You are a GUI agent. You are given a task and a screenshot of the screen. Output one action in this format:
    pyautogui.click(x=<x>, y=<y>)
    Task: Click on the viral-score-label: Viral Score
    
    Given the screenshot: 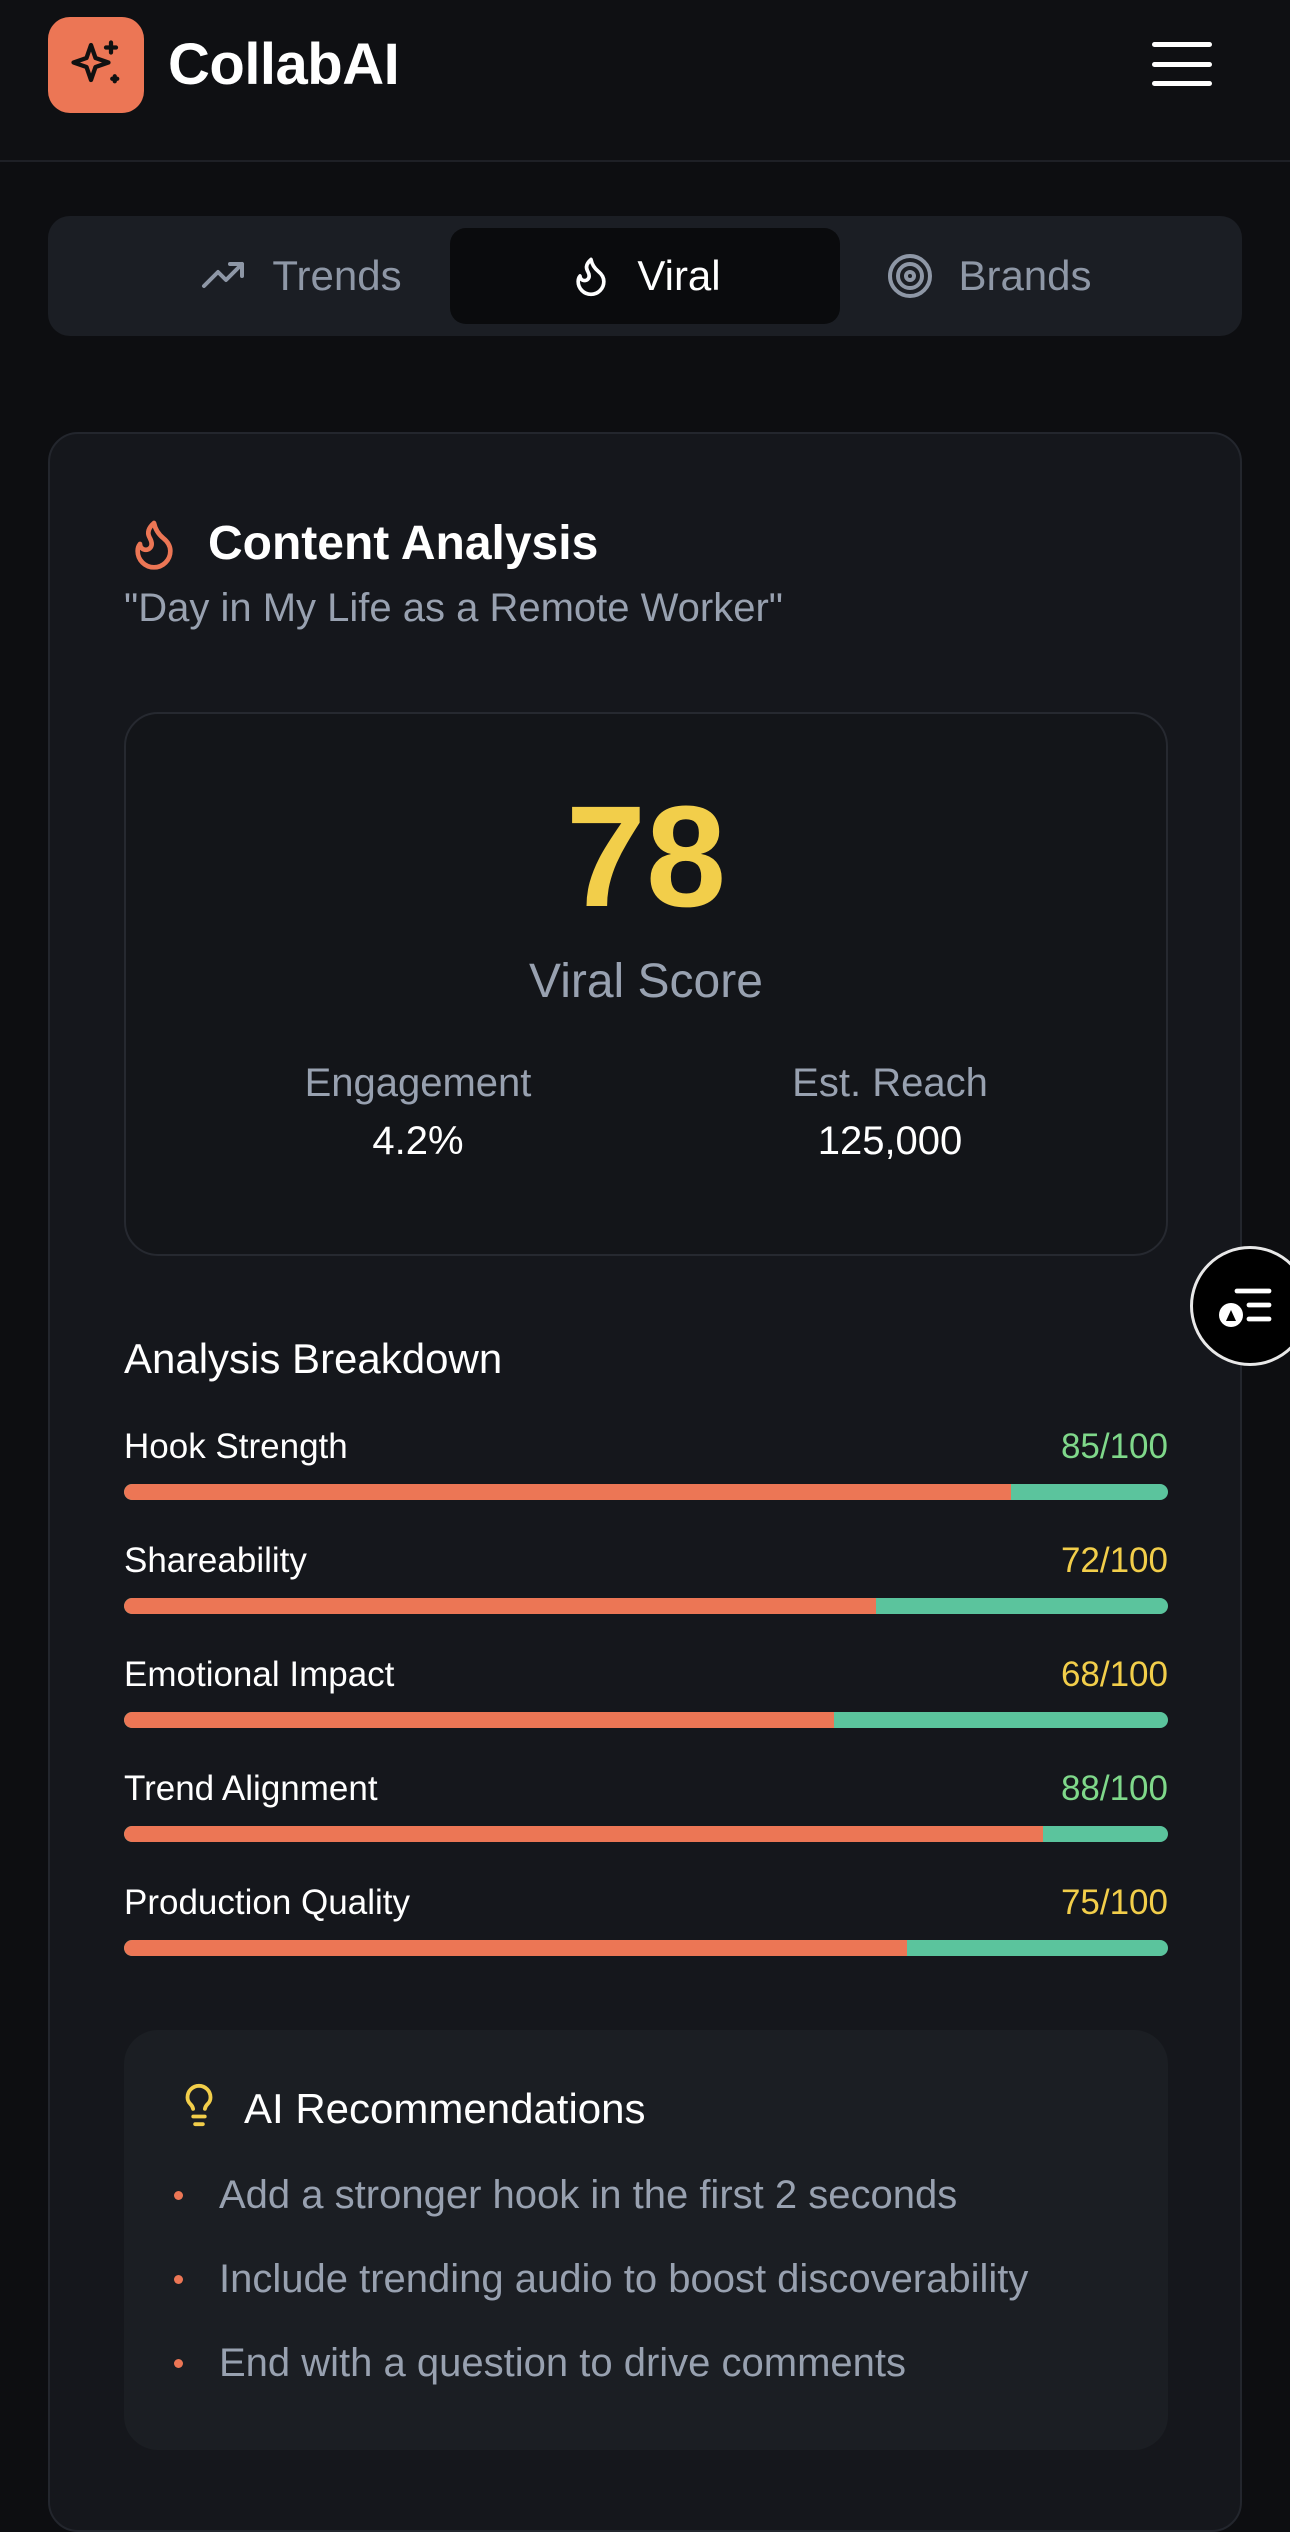 What is the action you would take?
    pyautogui.click(x=646, y=981)
    